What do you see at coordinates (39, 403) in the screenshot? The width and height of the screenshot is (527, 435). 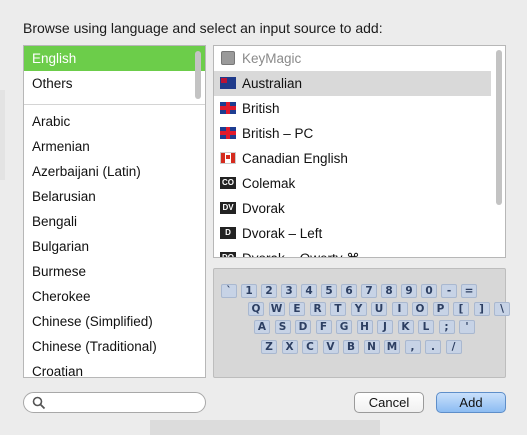 I see `search-icon` at bounding box center [39, 403].